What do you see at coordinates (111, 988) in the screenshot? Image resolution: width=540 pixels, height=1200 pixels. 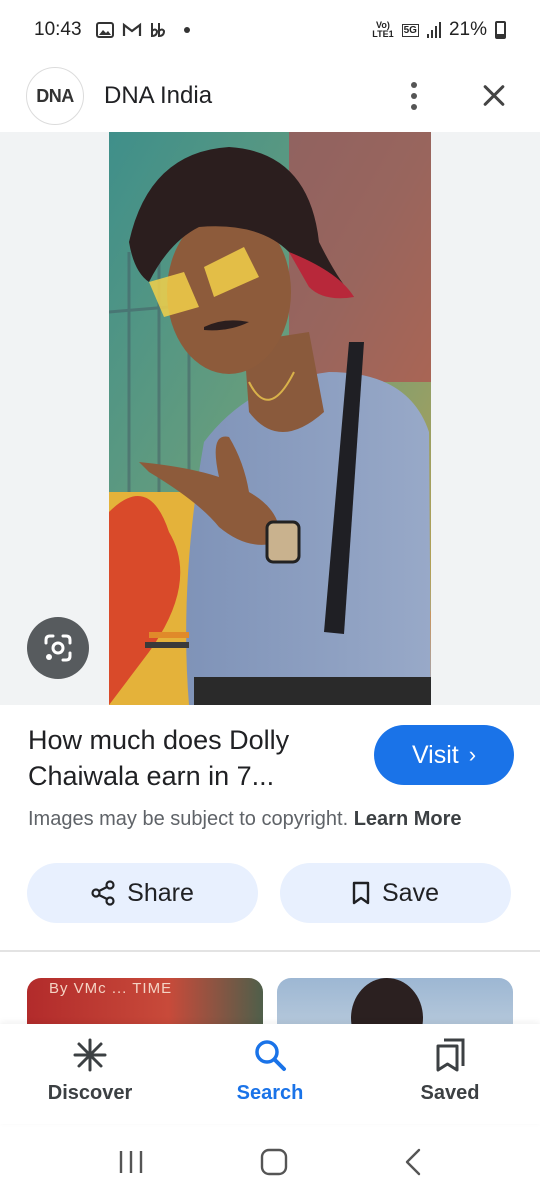 I see `thumbnail-caption: By VMc ... TIME` at bounding box center [111, 988].